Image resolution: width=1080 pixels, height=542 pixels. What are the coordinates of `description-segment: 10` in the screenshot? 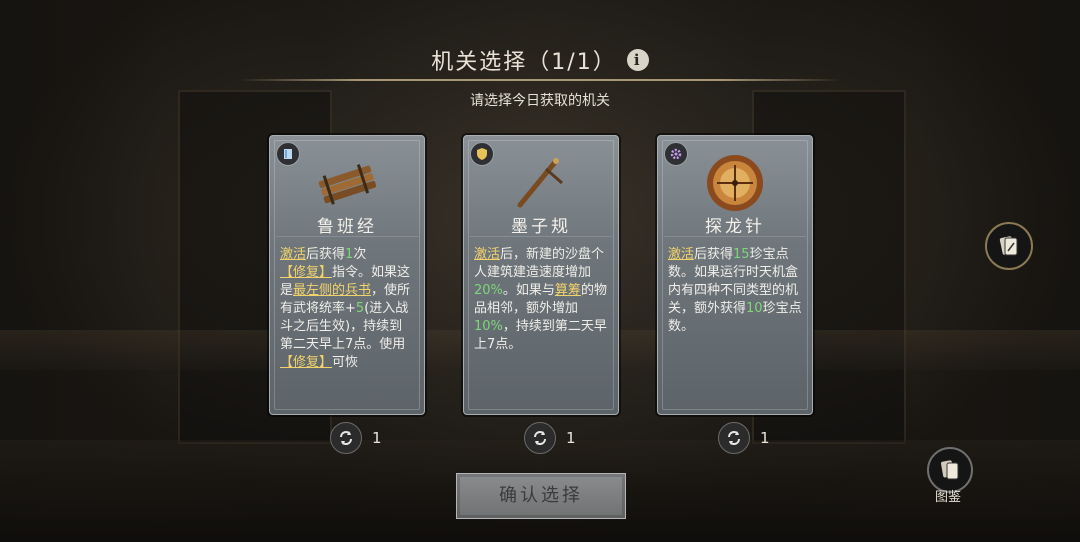 It's located at (754, 308).